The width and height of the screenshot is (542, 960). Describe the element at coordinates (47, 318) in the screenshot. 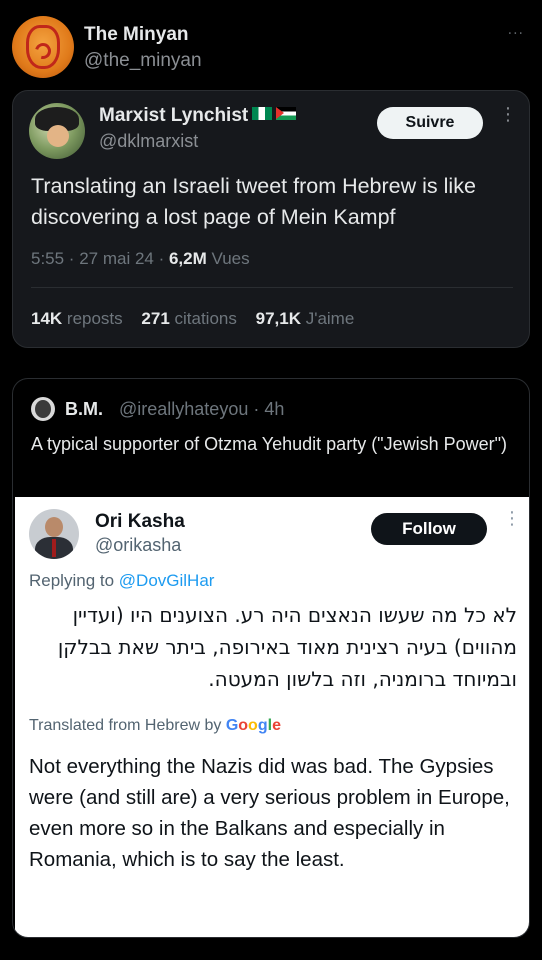

I see `reposts-count: 14K` at that location.